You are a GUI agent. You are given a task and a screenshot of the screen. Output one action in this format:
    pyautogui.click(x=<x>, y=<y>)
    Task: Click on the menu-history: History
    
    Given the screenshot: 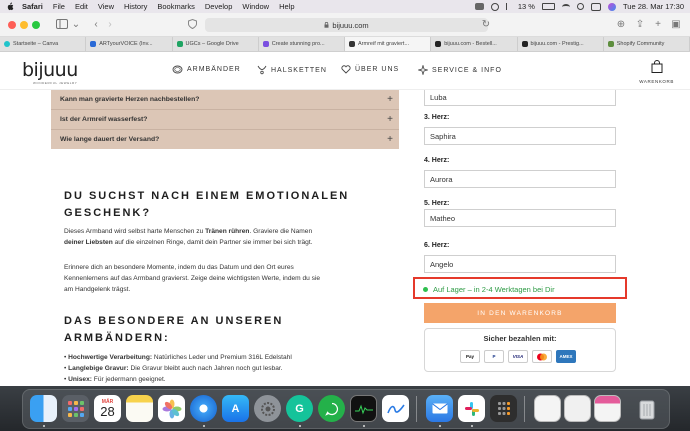 What is the action you would take?
    pyautogui.click(x=135, y=6)
    